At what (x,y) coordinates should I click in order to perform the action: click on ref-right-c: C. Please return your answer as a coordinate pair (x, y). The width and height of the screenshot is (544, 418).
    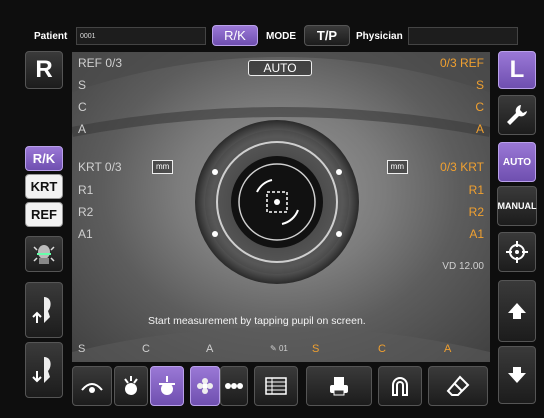
    Looking at the image, I should click on (479, 107).